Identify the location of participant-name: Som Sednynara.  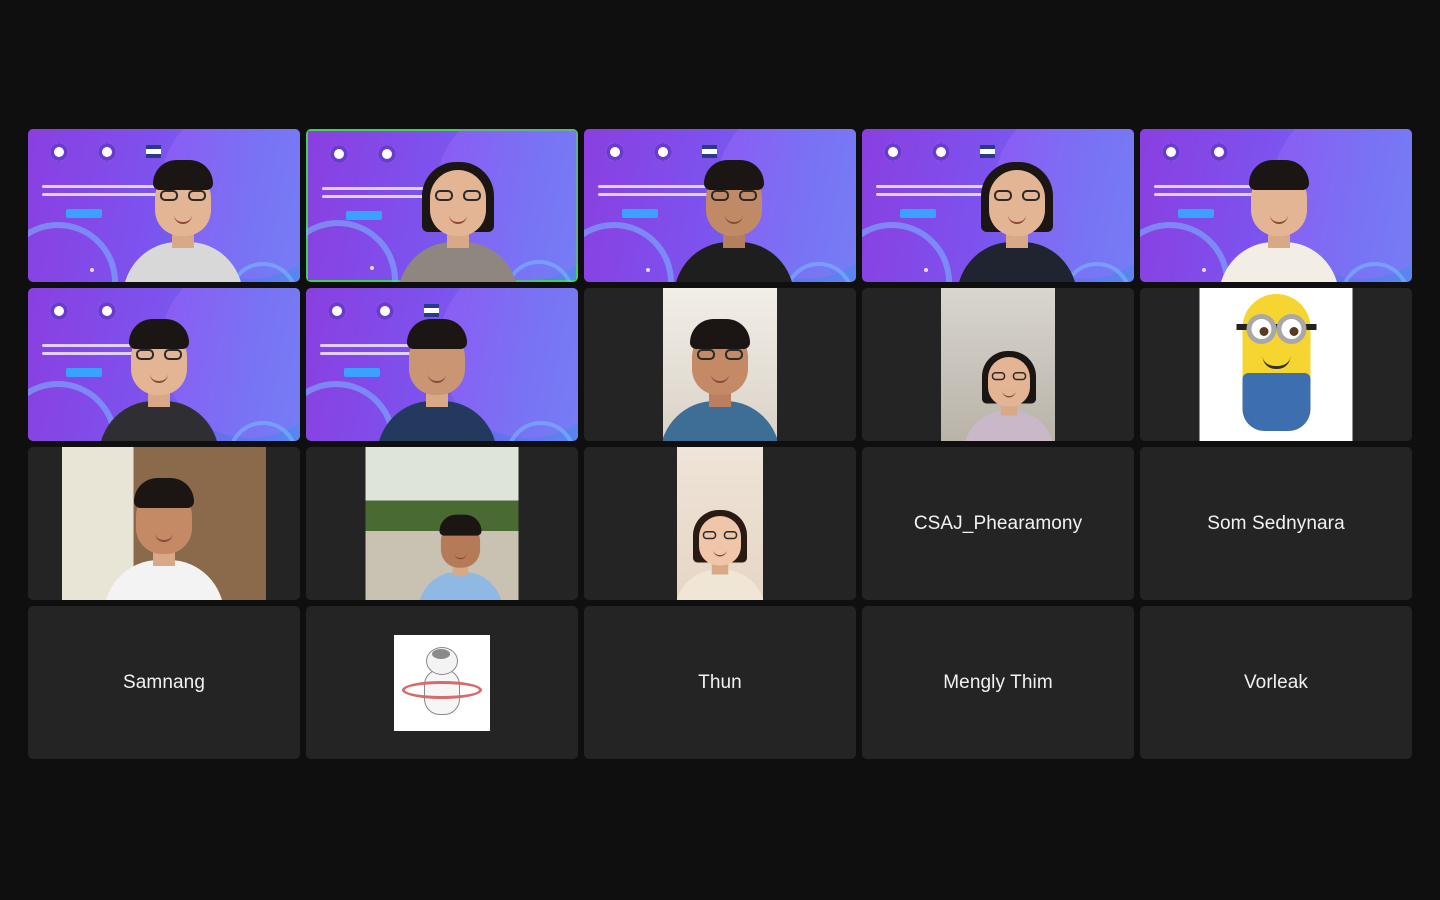
(1276, 523).